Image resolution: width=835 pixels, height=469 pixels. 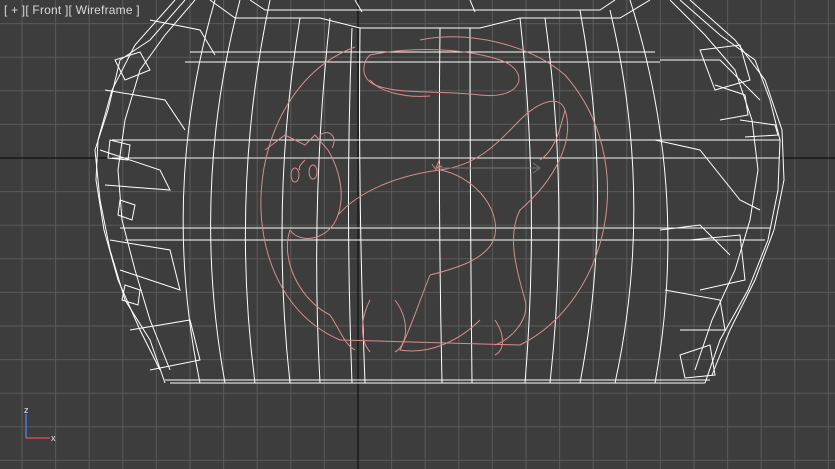 What do you see at coordinates (26, 410) in the screenshot?
I see `z-axis-label: z` at bounding box center [26, 410].